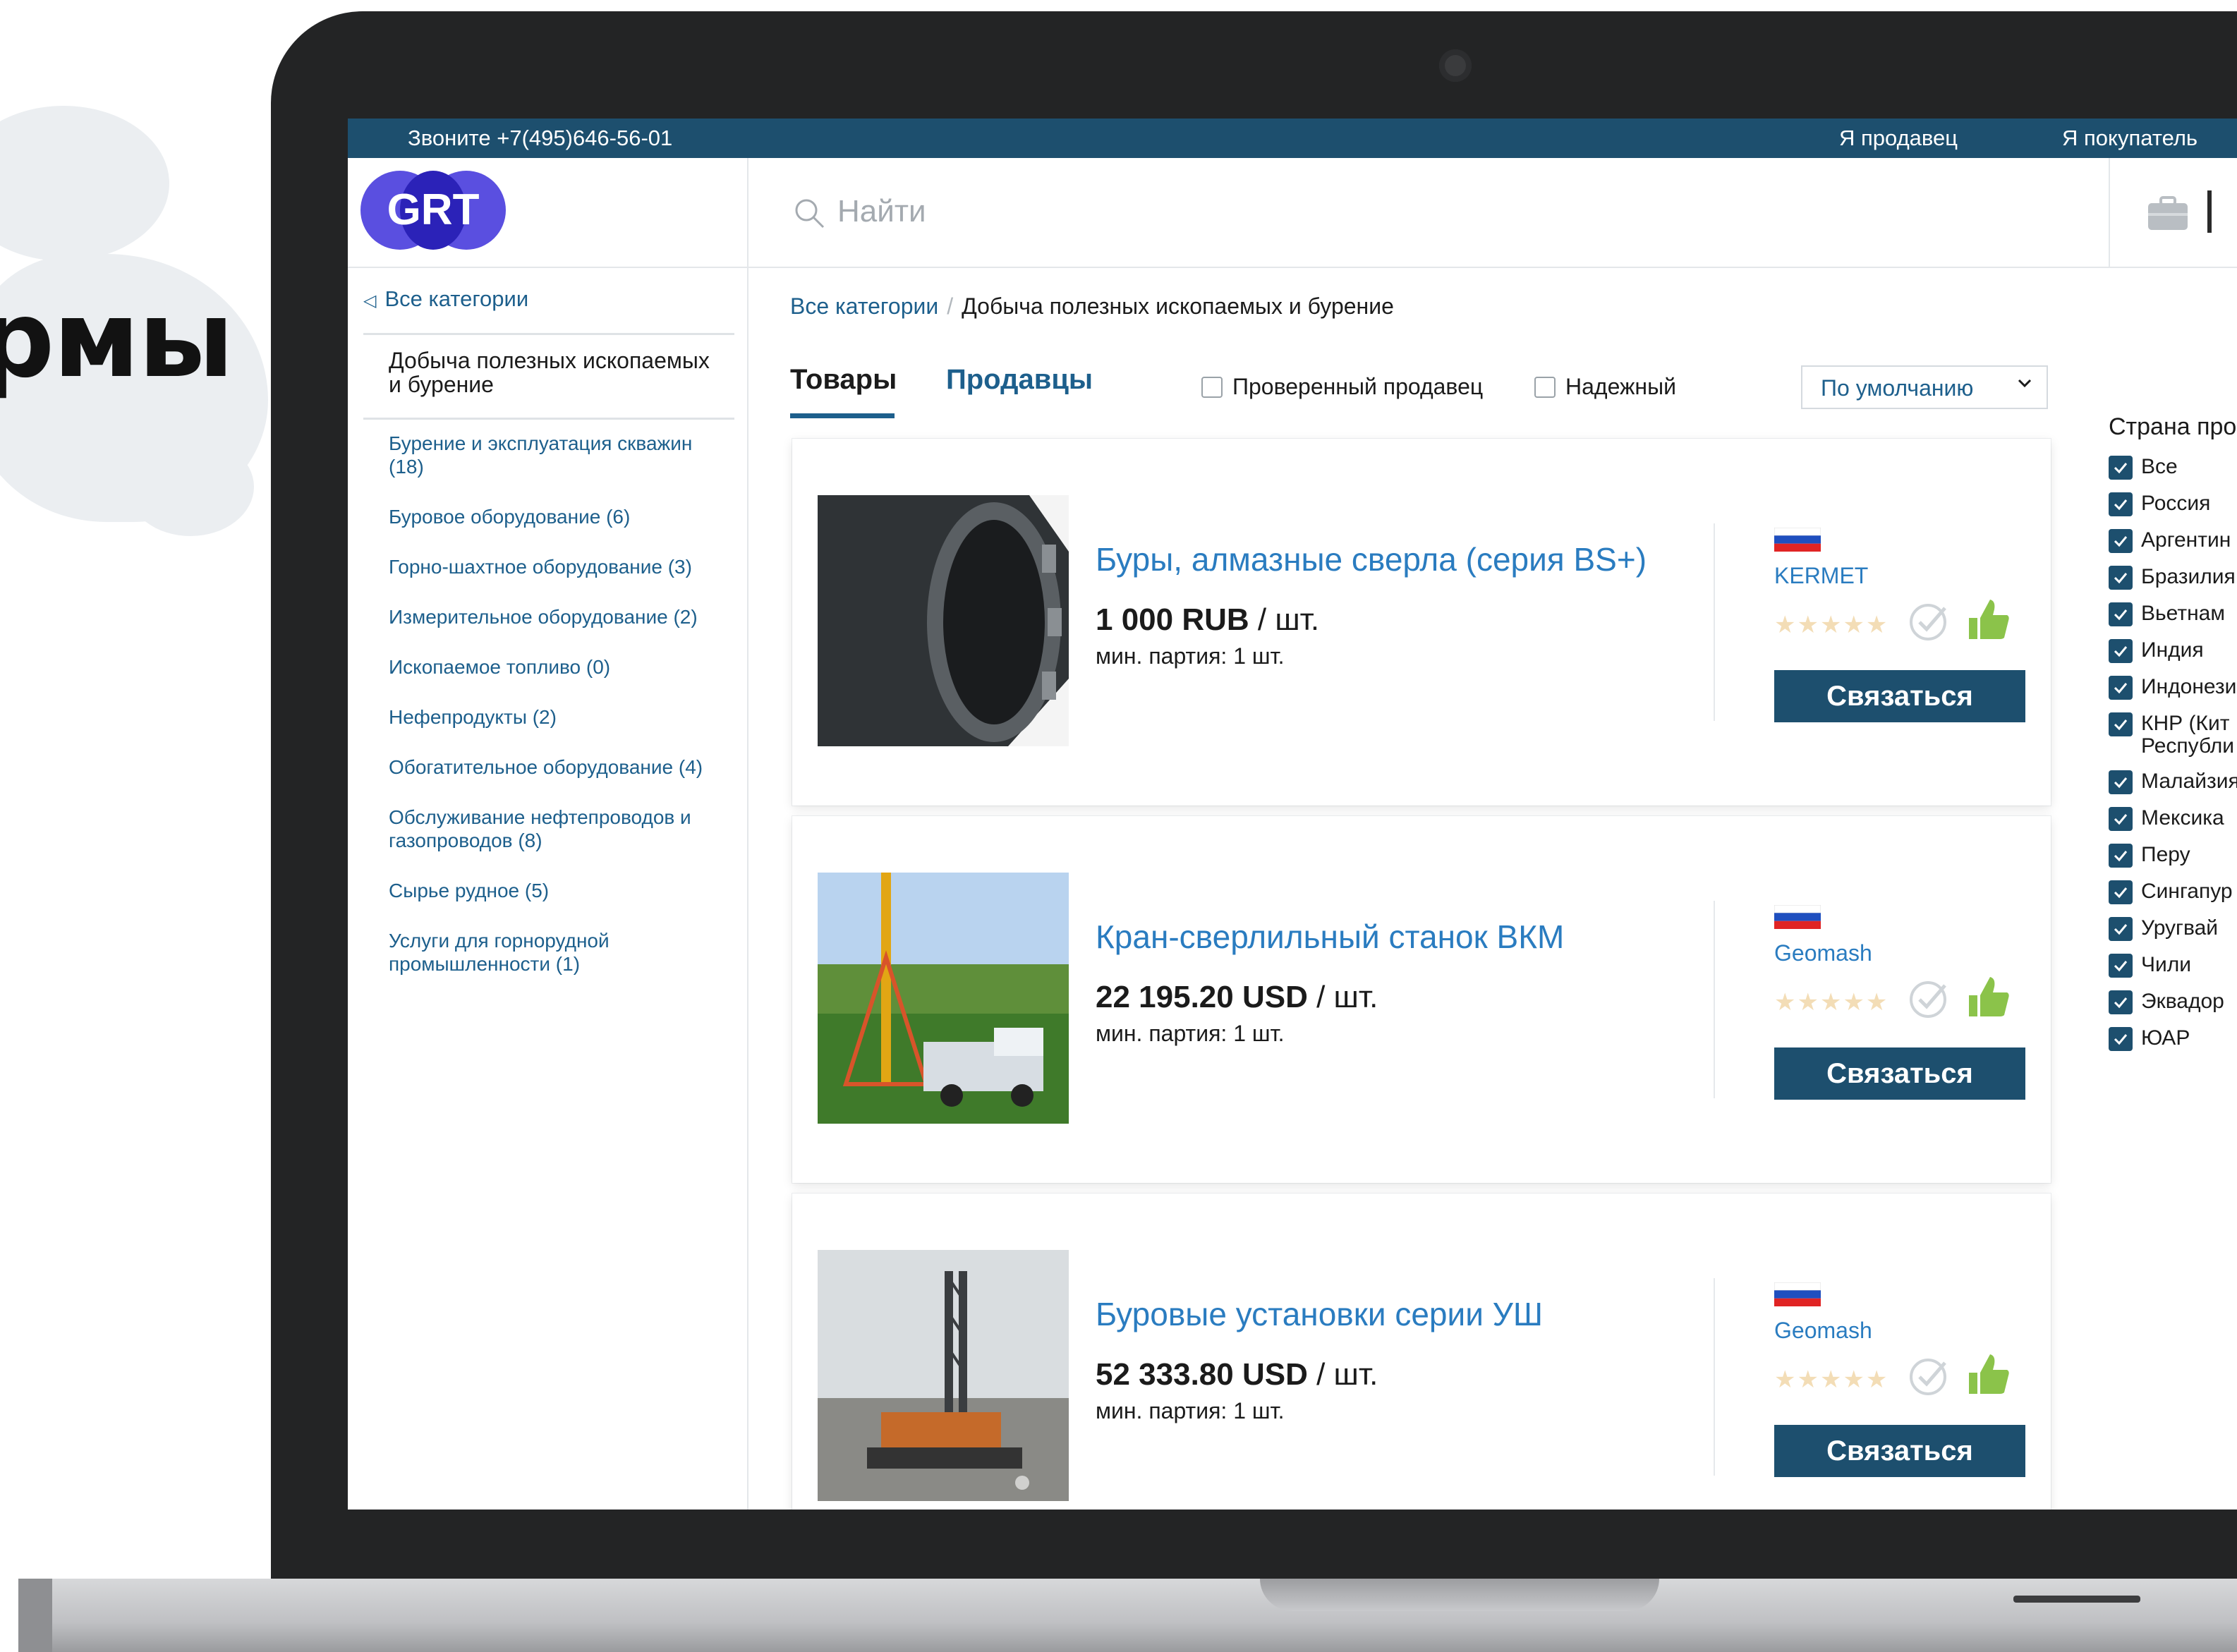 The height and width of the screenshot is (1652, 2237). I want to click on briefcase-icon, so click(2168, 213).